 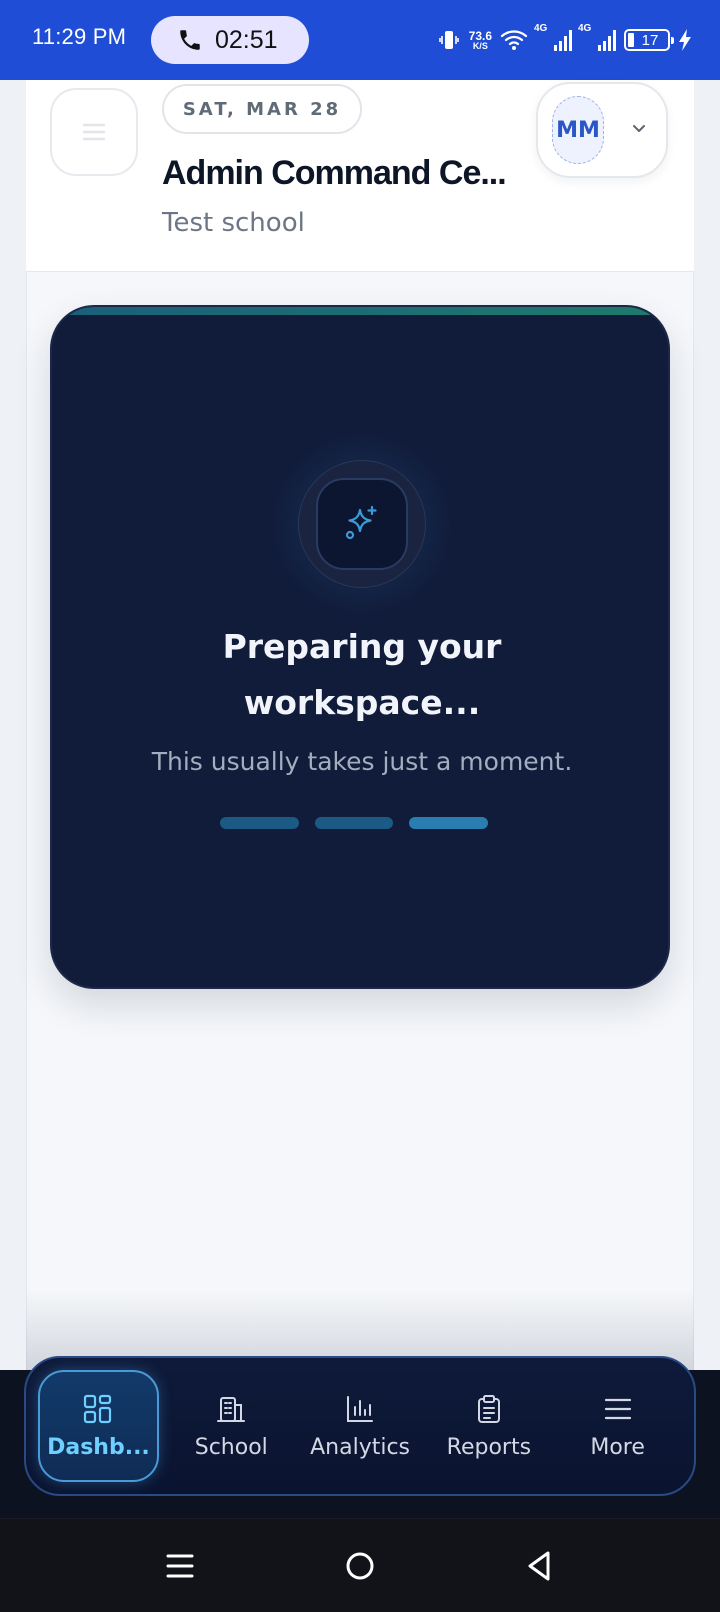 I want to click on profile-menu-button: MM, so click(x=602, y=130).